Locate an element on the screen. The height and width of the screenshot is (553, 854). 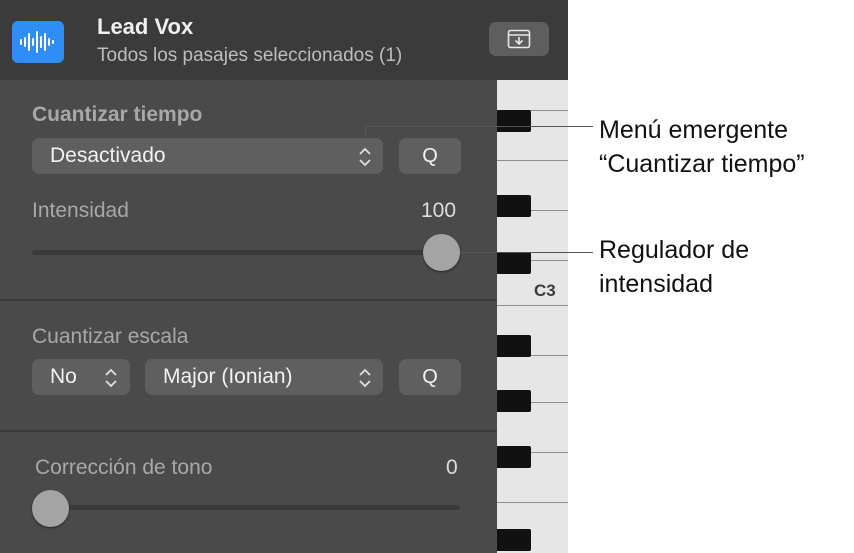
popup-callout-line2: “Cuantizar tiempo” is located at coordinates (702, 164).